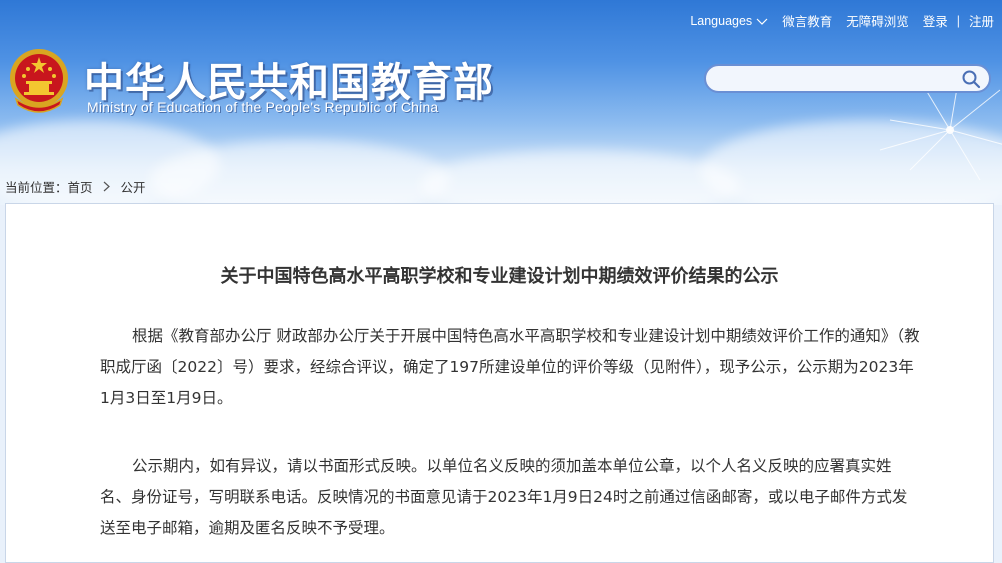 This screenshot has height=563, width=1002. Describe the element at coordinates (971, 79) in the screenshot. I see `search-icon` at that location.